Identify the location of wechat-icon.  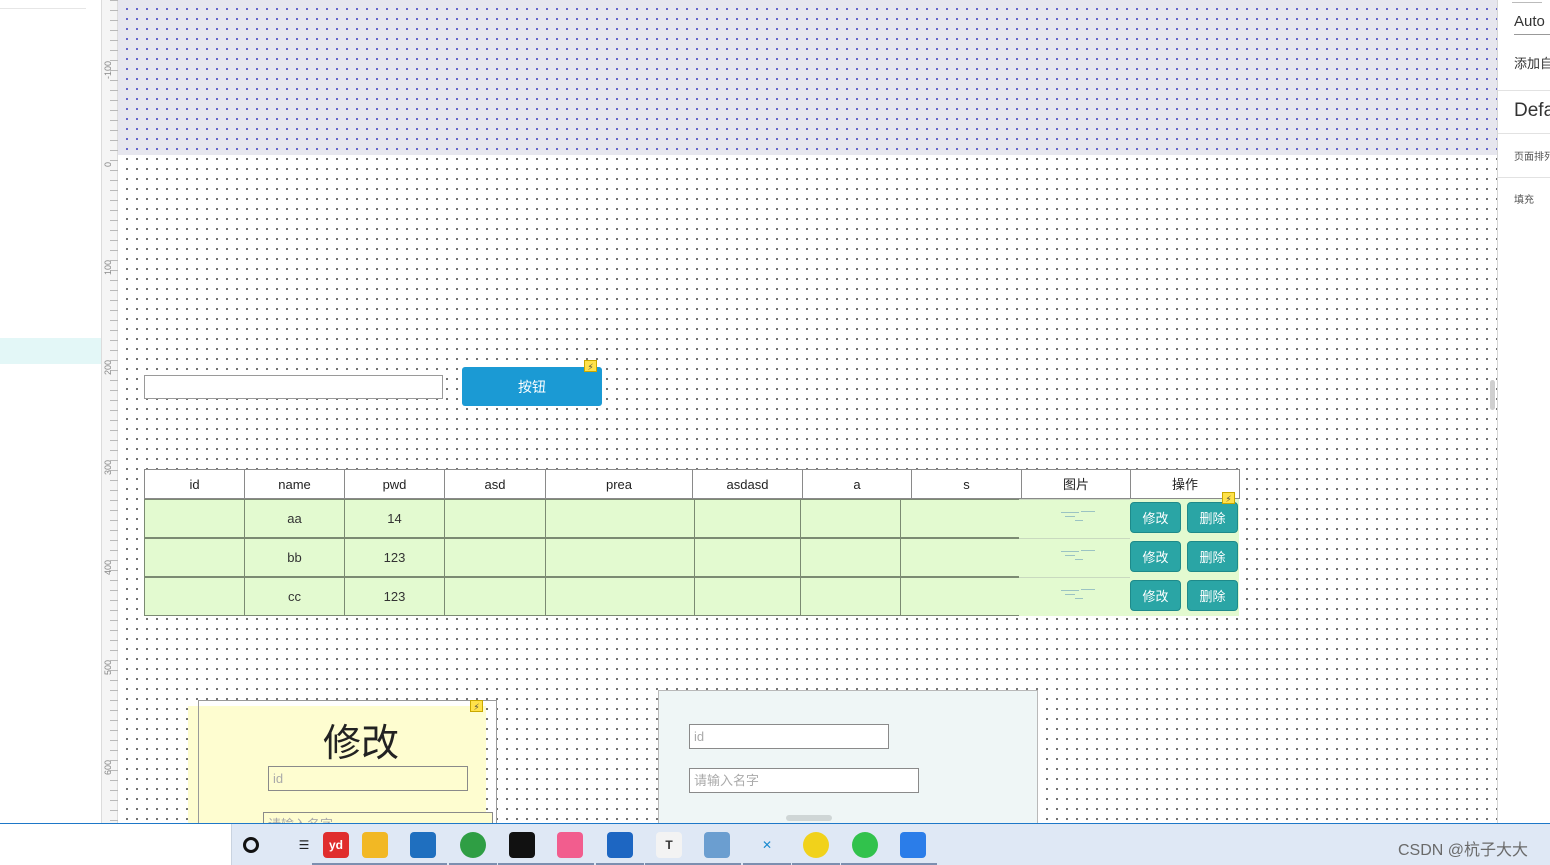
(865, 845).